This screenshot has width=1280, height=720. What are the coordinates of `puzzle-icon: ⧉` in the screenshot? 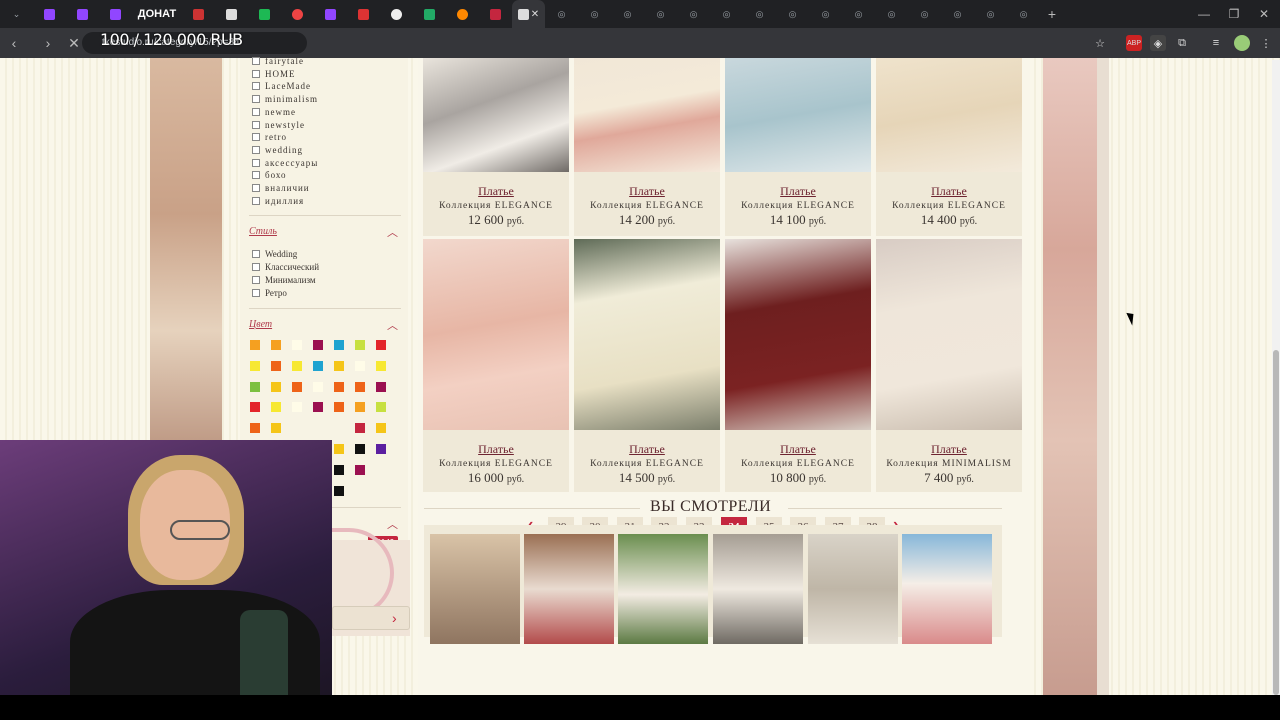 It's located at (1182, 43).